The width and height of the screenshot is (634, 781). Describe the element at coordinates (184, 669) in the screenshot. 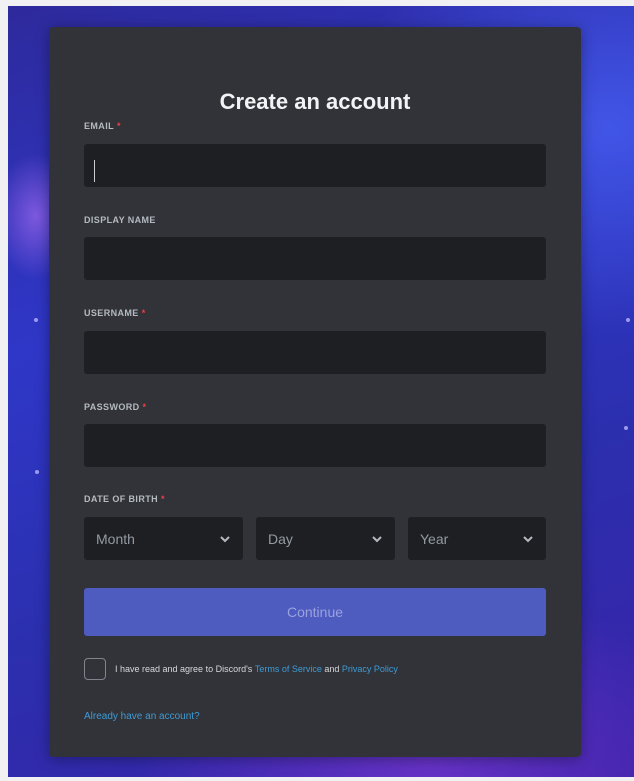

I see `agree-text: I have read and agree to Discord's` at that location.